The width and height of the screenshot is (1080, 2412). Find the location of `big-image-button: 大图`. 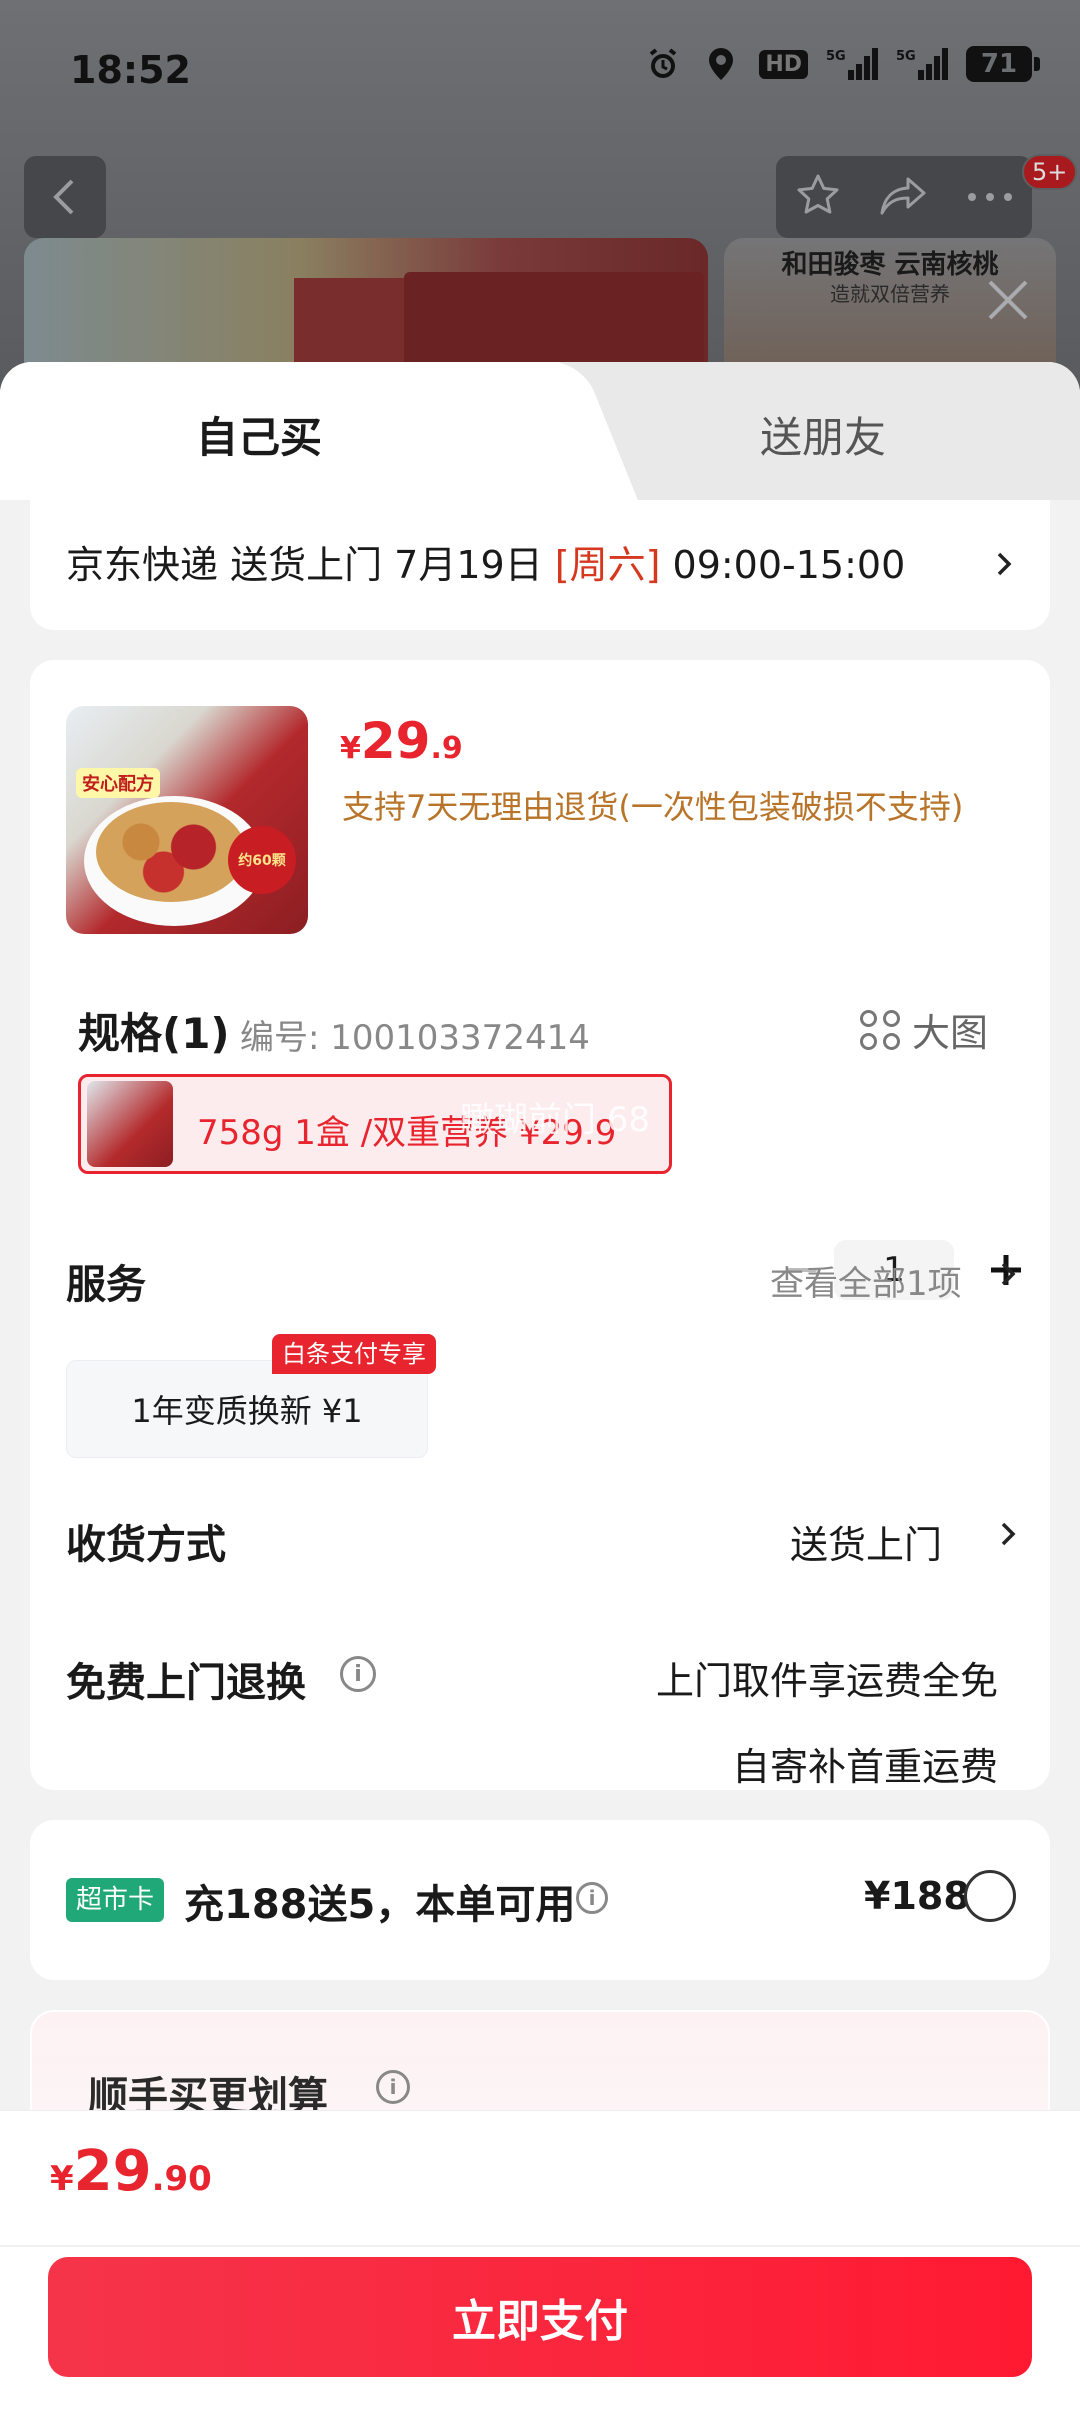

big-image-button: 大图 is located at coordinates (924, 1029).